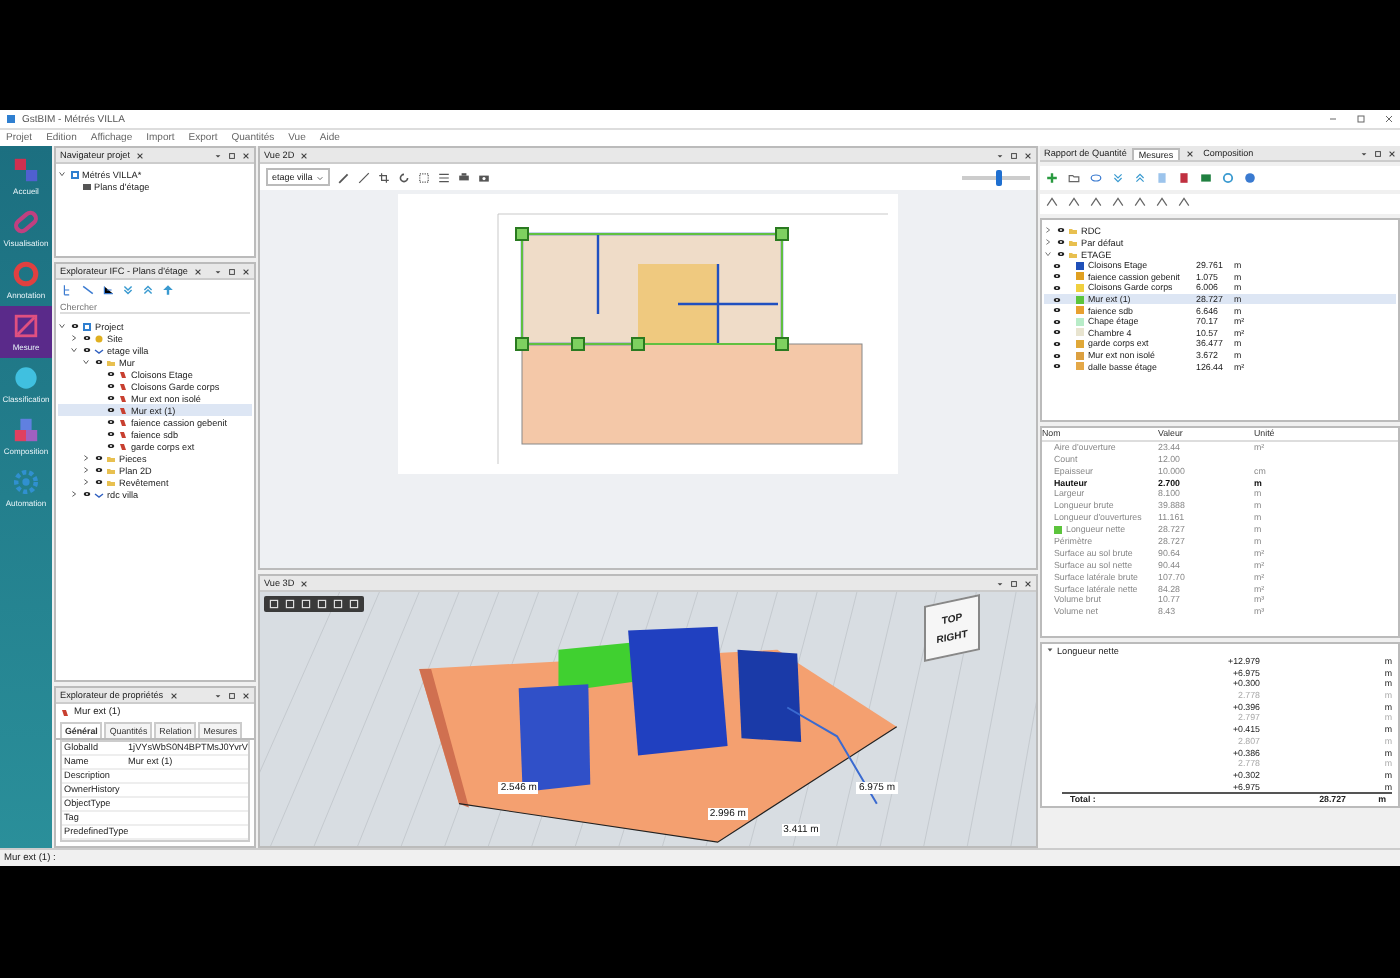 This screenshot has height=978, width=1400. Describe the element at coordinates (26, 222) in the screenshot. I see `link-icon` at that location.